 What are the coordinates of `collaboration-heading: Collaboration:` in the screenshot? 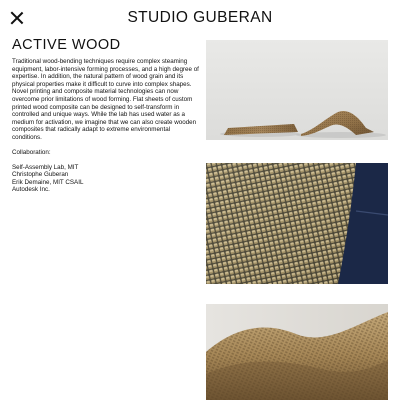 It's located at (31, 152).